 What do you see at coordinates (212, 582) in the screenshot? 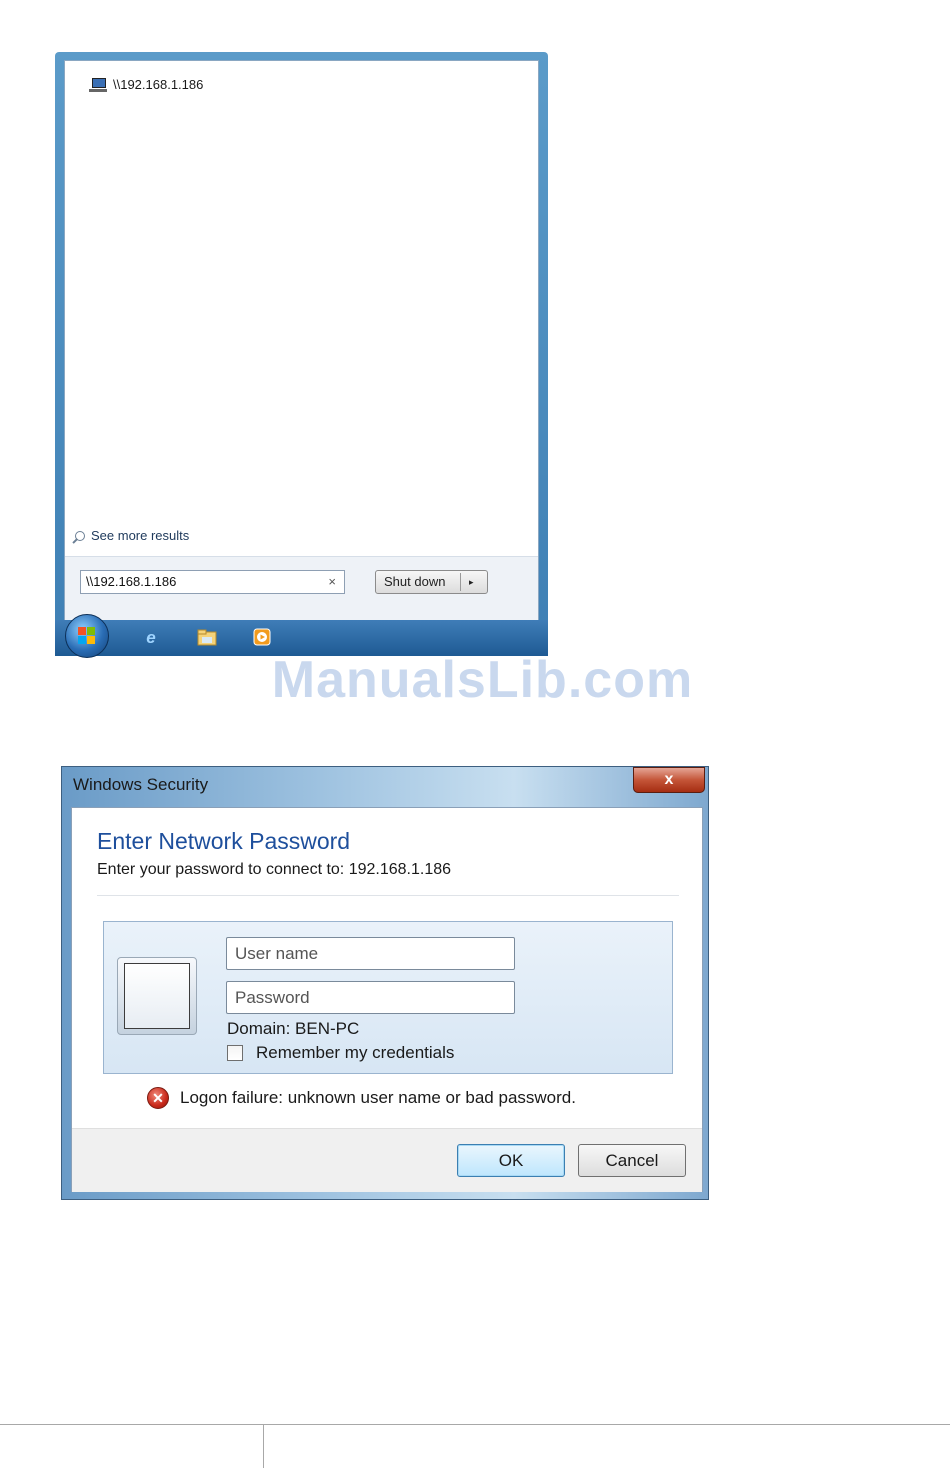
I see `start-search-input: \\192.168.1.186 ×` at bounding box center [212, 582].